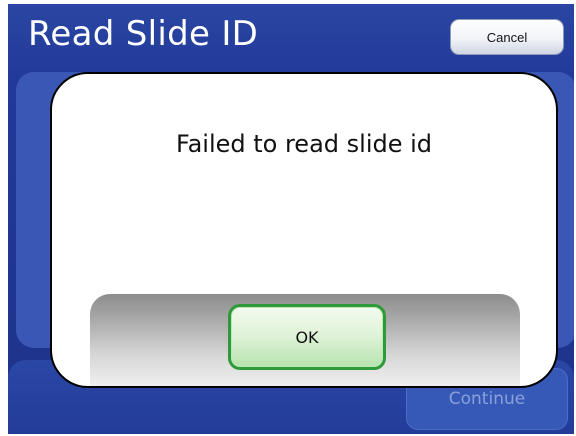 The width and height of the screenshot is (576, 436). I want to click on cancel-button: Cancel, so click(507, 37).